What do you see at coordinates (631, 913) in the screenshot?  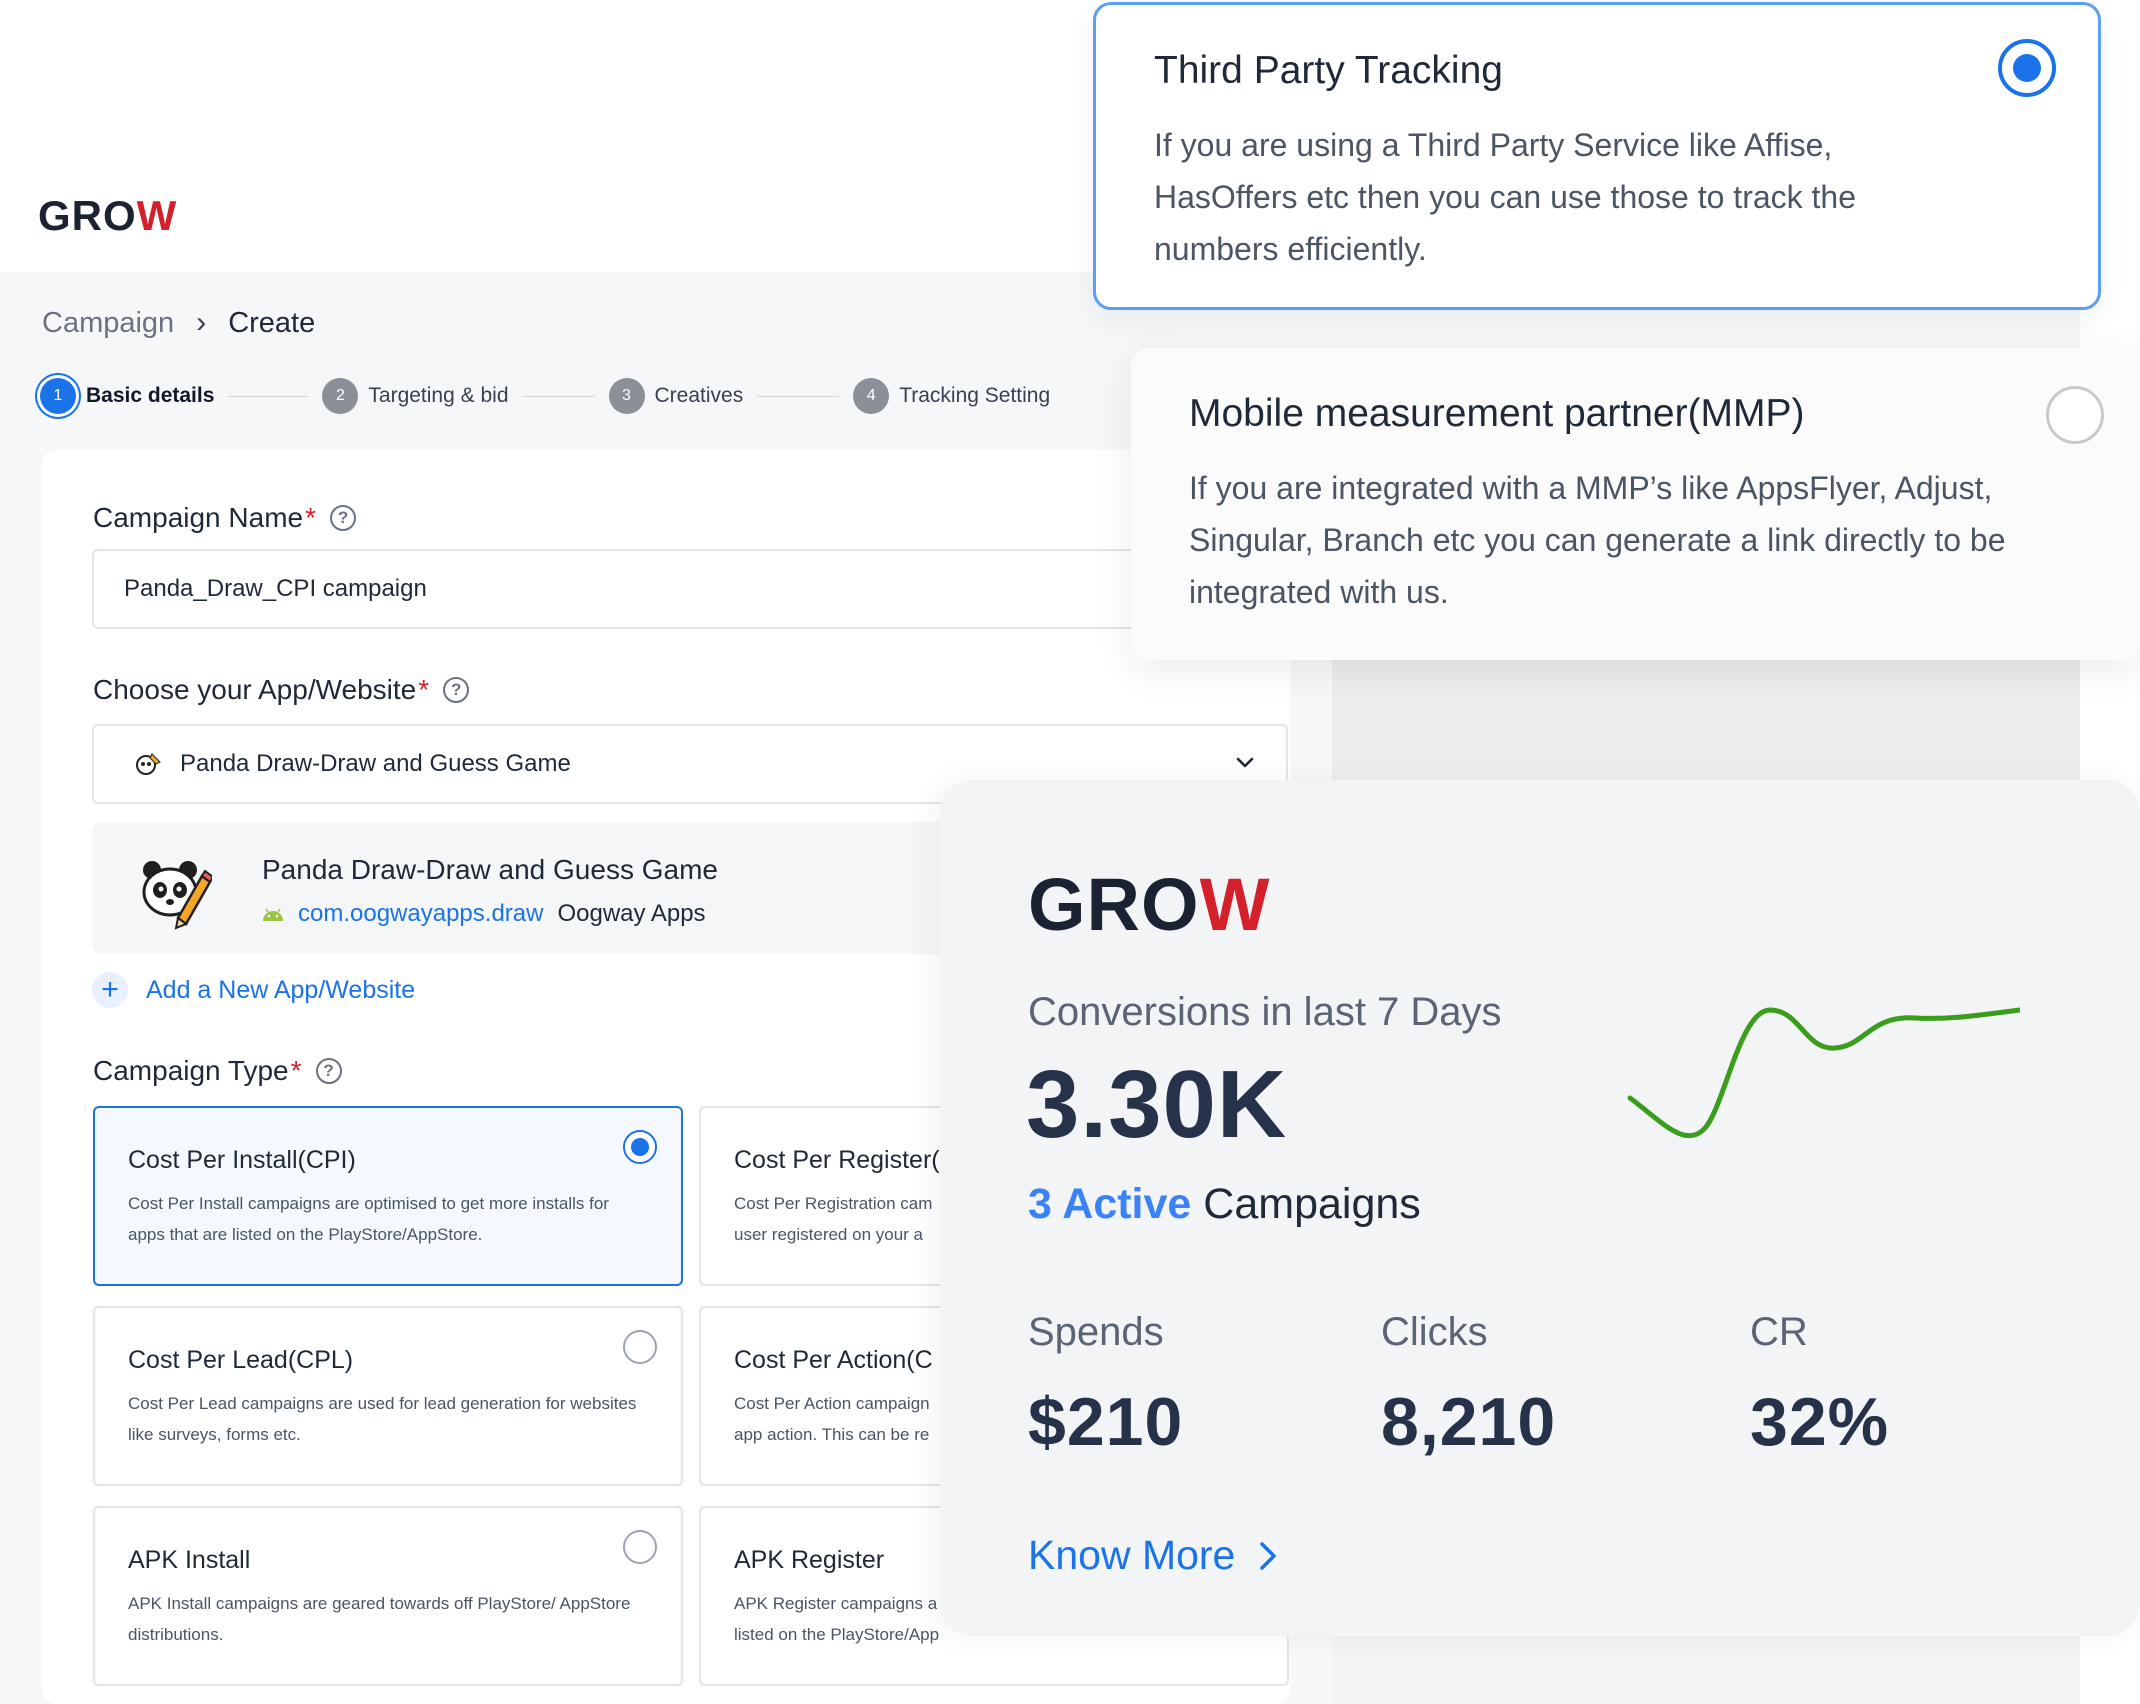 I see `app-developer: Oogway Apps` at bounding box center [631, 913].